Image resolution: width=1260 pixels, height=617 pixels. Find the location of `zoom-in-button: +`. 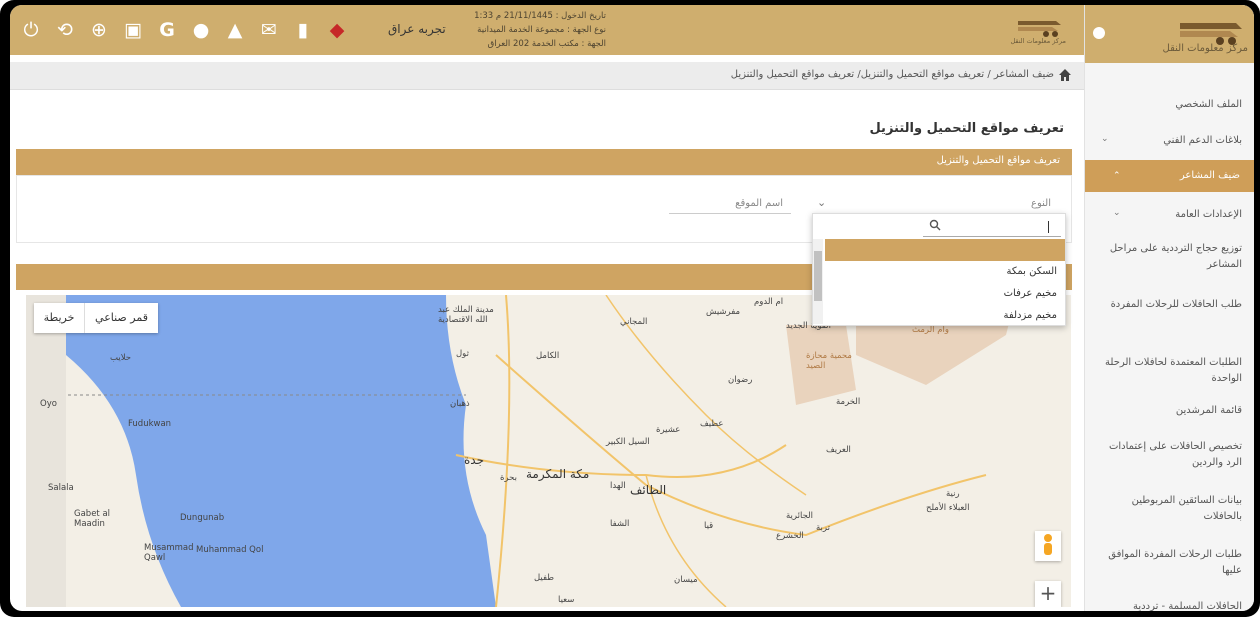

zoom-in-button: + is located at coordinates (1048, 594).